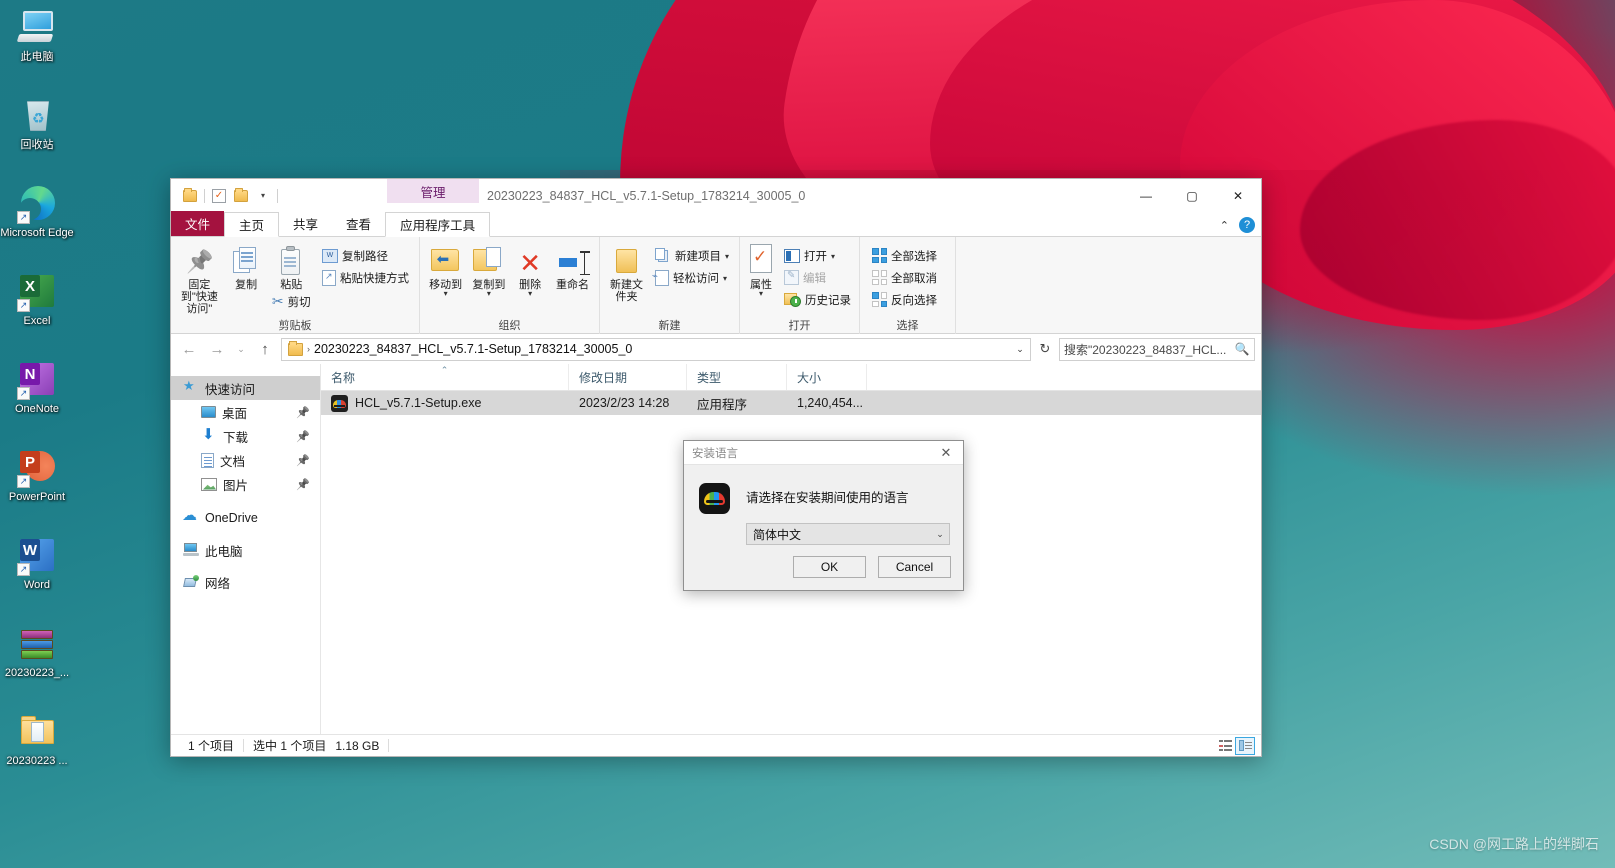 Image resolution: width=1615 pixels, height=868 pixels. I want to click on desktop-icon-microsoft-edge: ↗ Microsoft Edge, so click(37, 222).